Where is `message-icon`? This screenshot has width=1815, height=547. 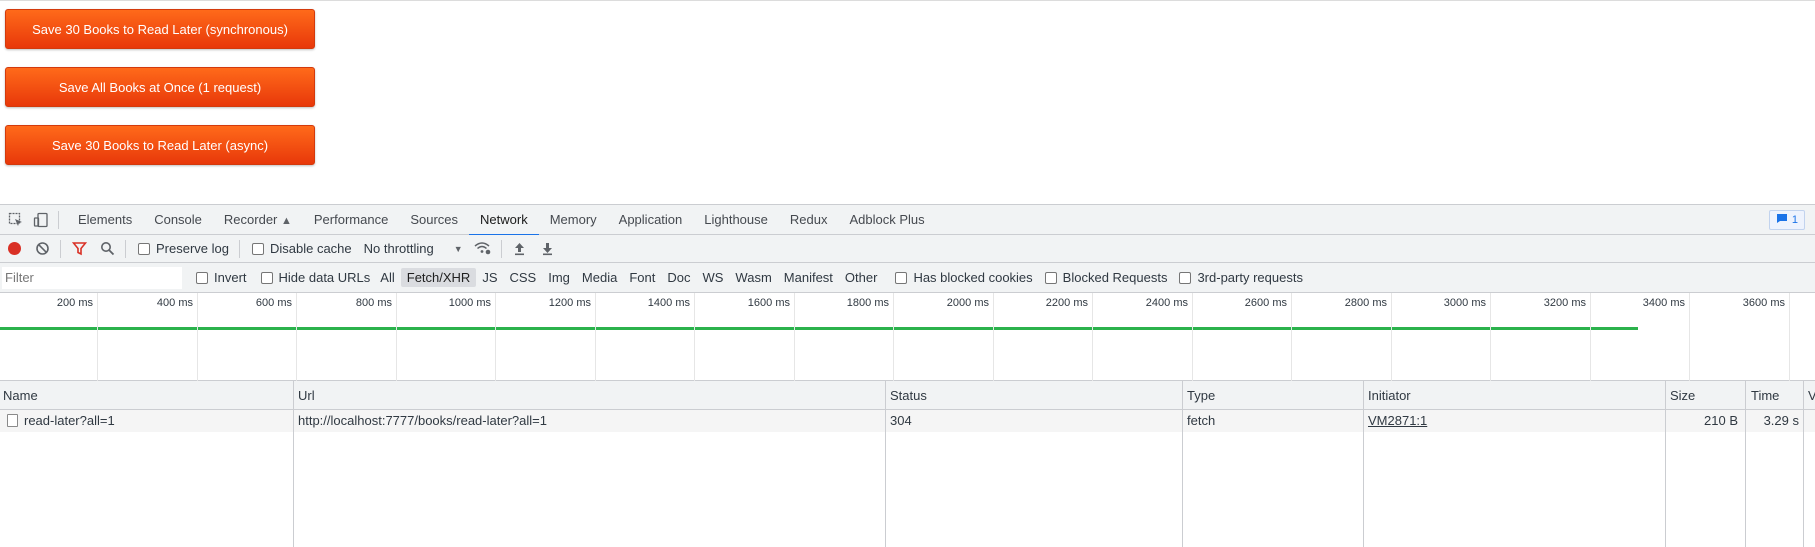
message-icon is located at coordinates (1782, 220).